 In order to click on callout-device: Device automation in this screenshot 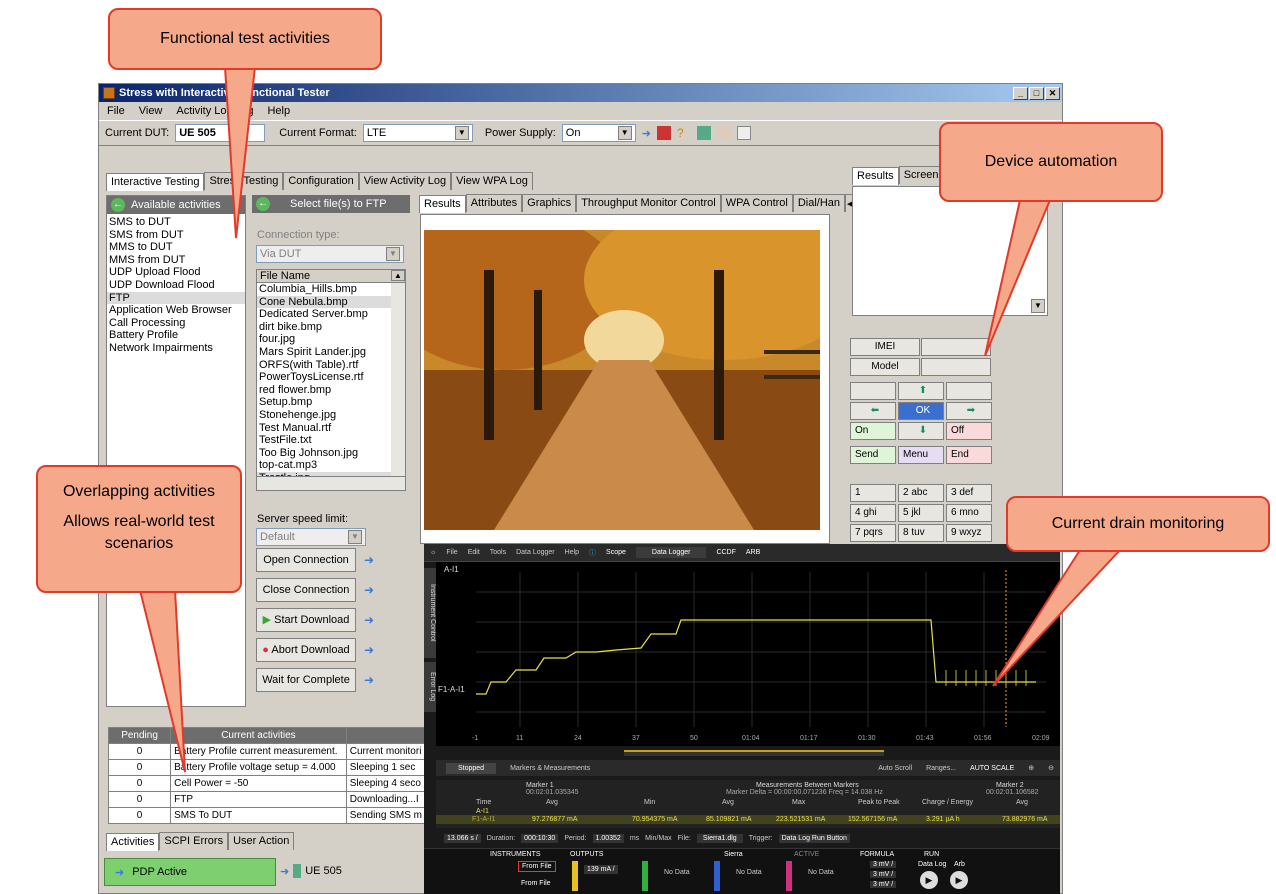, I will do `click(1051, 162)`.